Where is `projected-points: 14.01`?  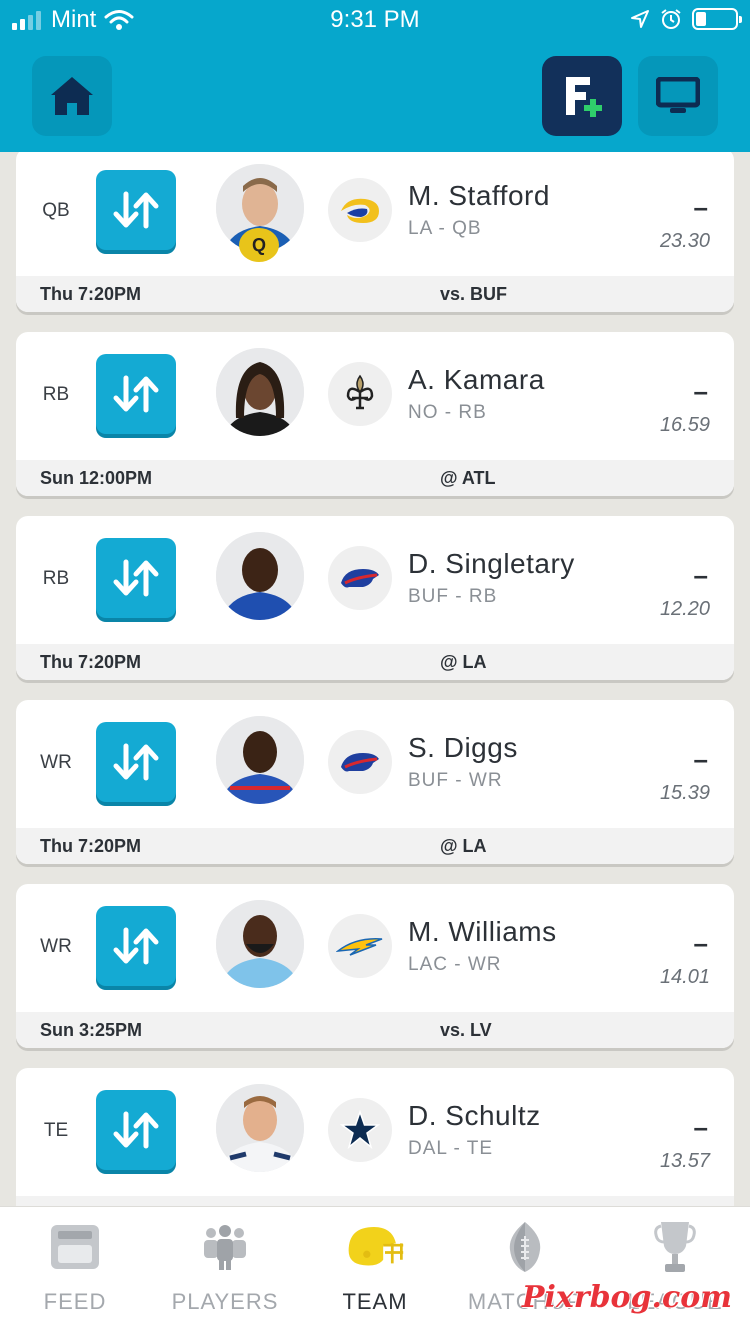 projected-points: 14.01 is located at coordinates (684, 977).